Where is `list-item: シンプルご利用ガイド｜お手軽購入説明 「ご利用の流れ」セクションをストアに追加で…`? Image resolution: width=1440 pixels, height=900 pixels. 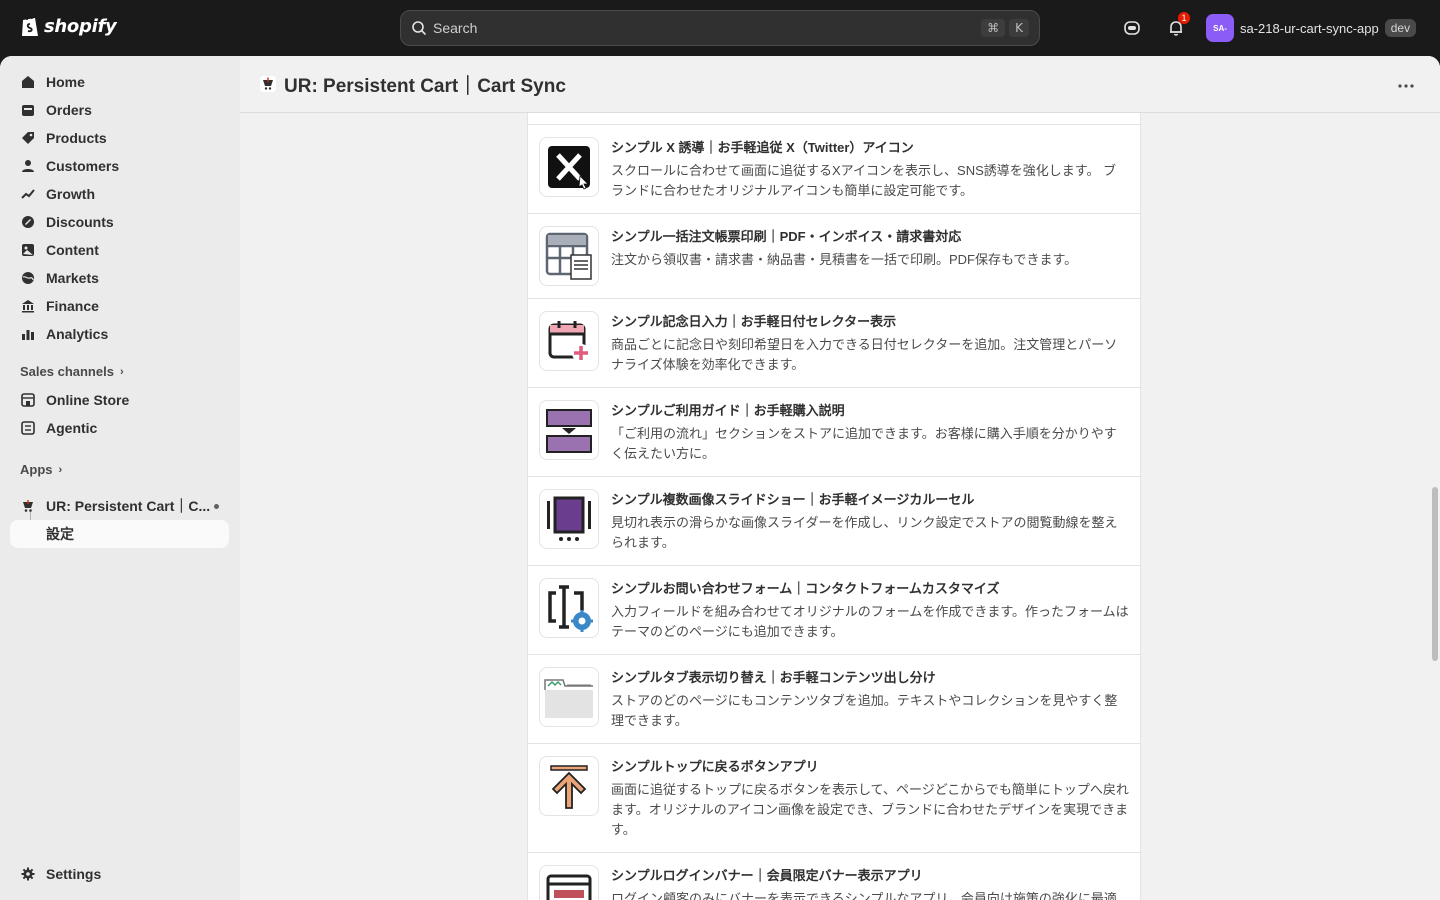
list-item: シンプルご利用ガイド｜お手軽購入説明 「ご利用の流れ」セクションをストアに追加で… is located at coordinates (834, 431).